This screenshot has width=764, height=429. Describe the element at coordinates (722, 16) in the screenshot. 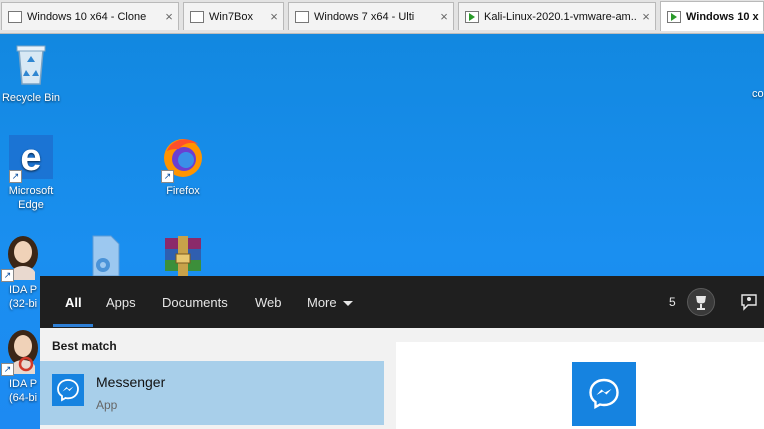

I see `vm-tab-label: Windows 10 x` at that location.